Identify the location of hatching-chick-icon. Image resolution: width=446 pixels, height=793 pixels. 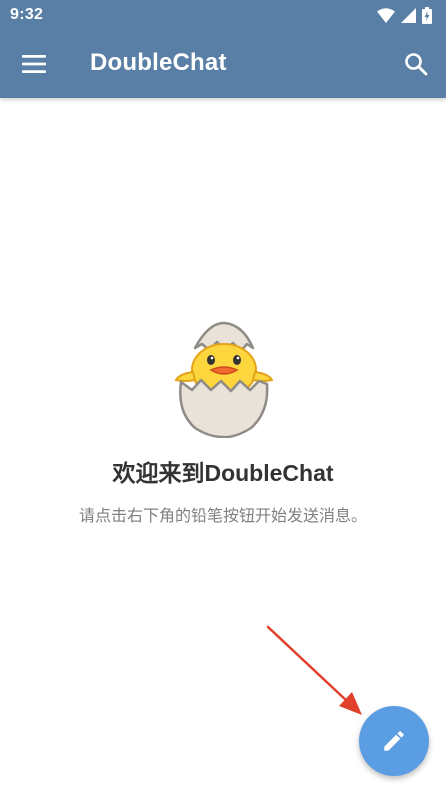
(223, 379).